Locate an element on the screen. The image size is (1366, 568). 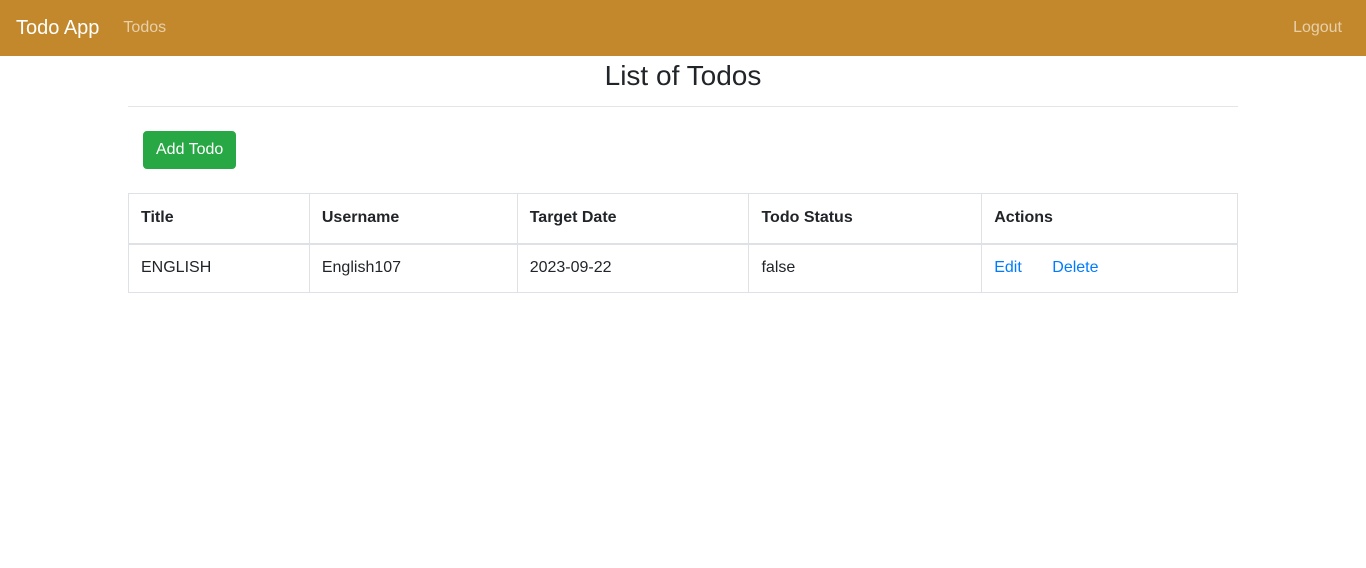
header-title: Title is located at coordinates (219, 219).